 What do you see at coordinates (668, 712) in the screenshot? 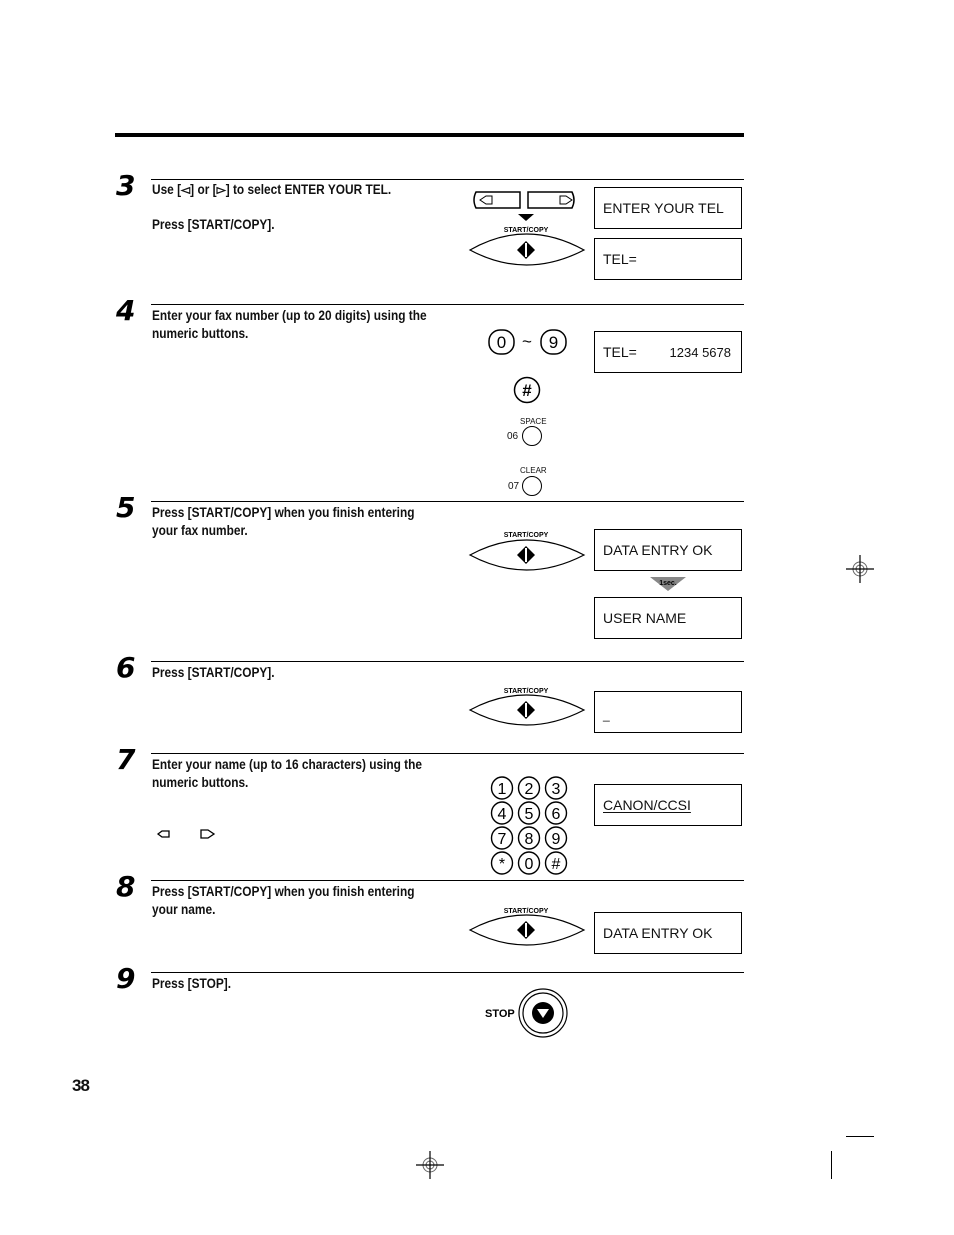
I see `lcd-display: _` at bounding box center [668, 712].